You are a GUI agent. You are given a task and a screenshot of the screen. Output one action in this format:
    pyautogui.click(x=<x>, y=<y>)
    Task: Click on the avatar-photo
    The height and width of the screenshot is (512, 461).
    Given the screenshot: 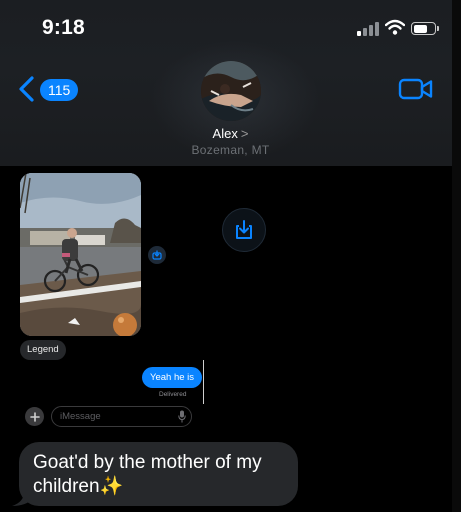 What is the action you would take?
    pyautogui.click(x=231, y=91)
    